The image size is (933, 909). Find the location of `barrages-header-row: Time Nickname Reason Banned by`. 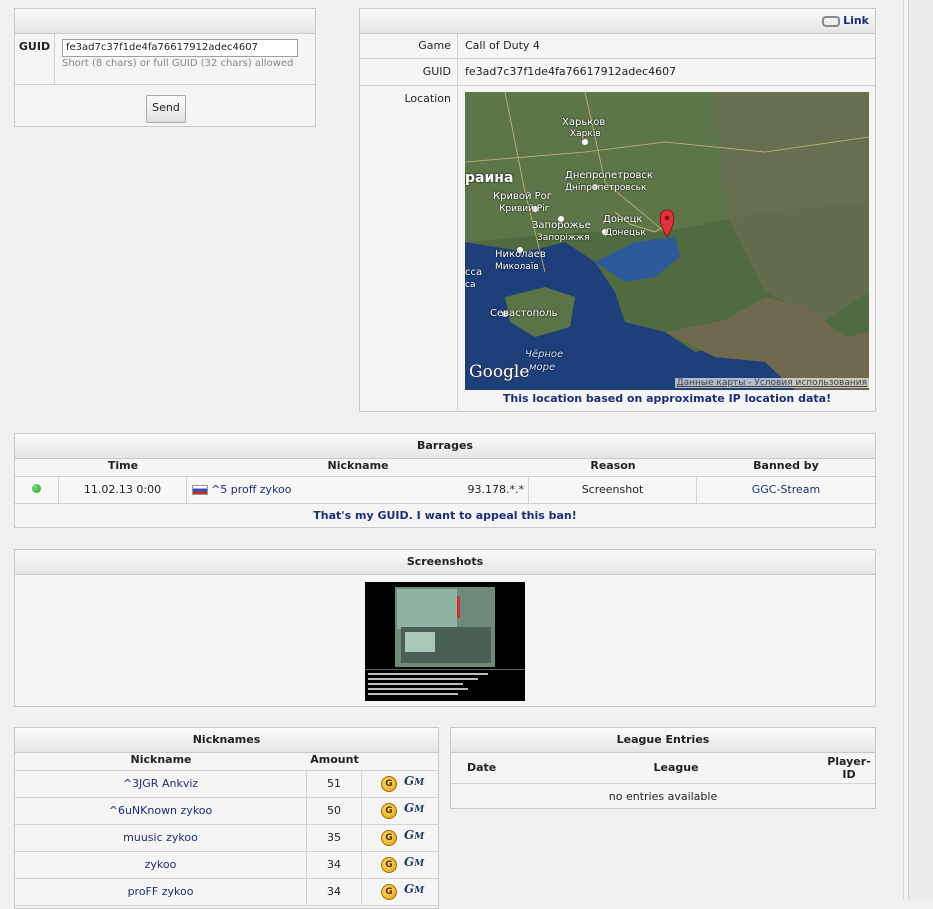

barrages-header-row: Time Nickname Reason Banned by is located at coordinates (445, 467).